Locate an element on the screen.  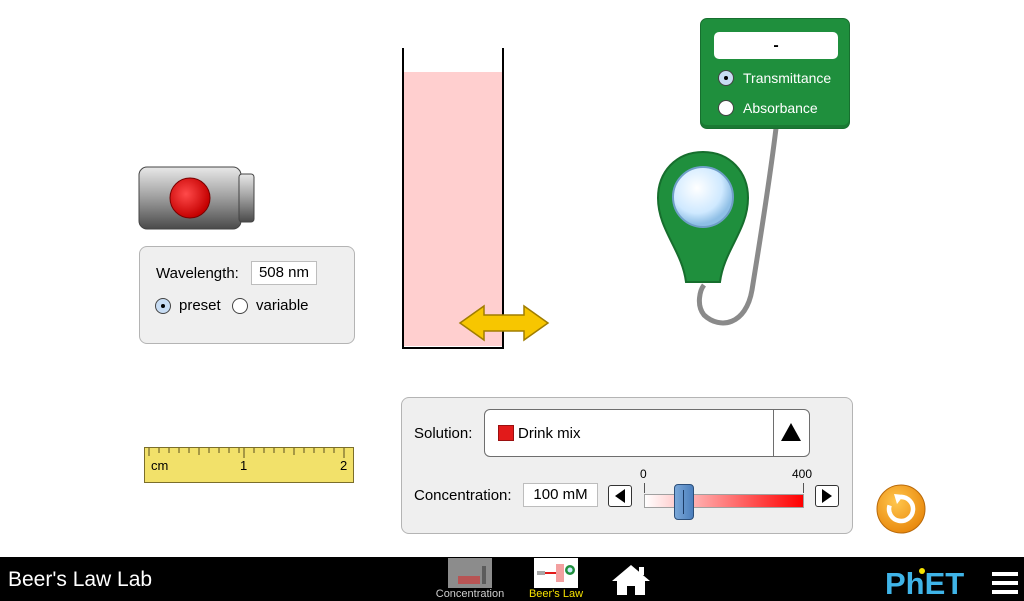
screen-button-concentration: Concentration is located at coordinates (470, 579).